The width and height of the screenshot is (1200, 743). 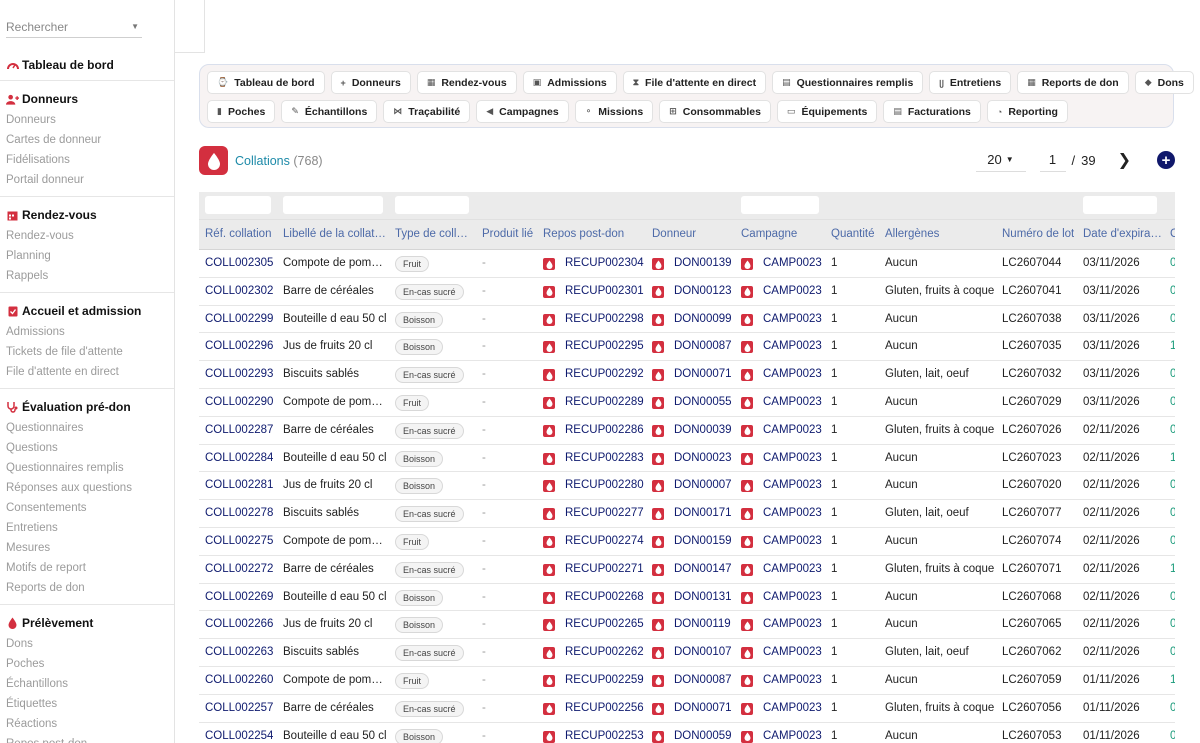 I want to click on filter-expiry-input, so click(x=1120, y=205).